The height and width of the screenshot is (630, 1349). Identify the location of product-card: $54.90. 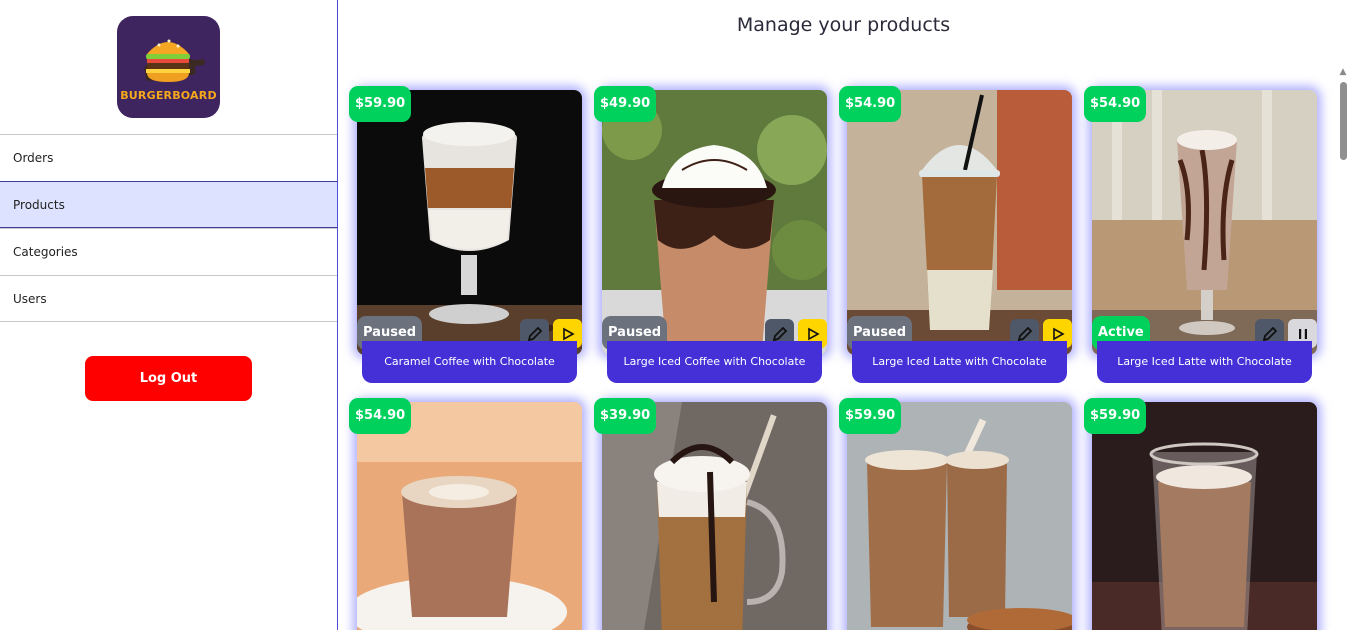
(465, 514).